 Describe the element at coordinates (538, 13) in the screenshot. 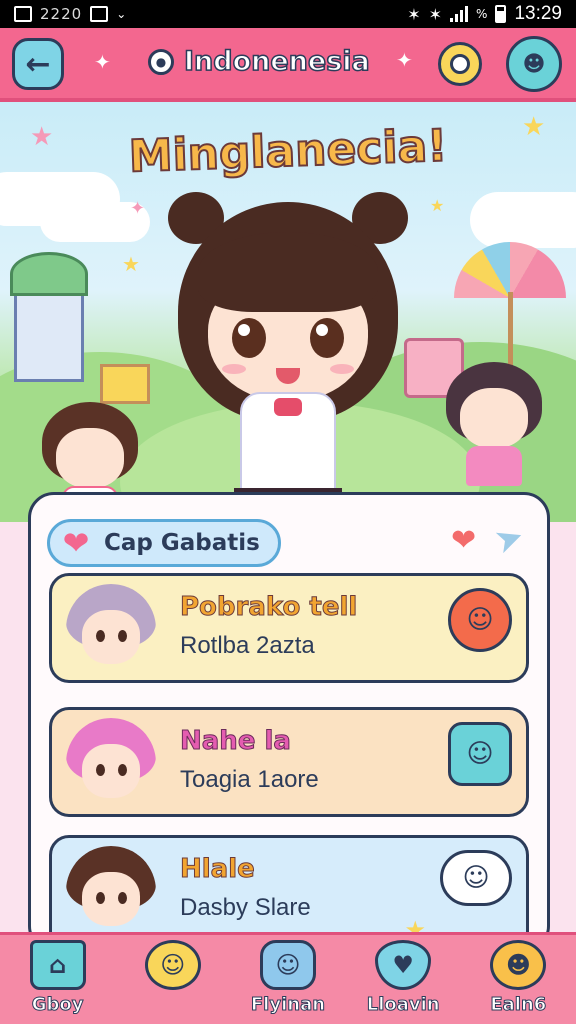

I see `clock: 13:29` at that location.